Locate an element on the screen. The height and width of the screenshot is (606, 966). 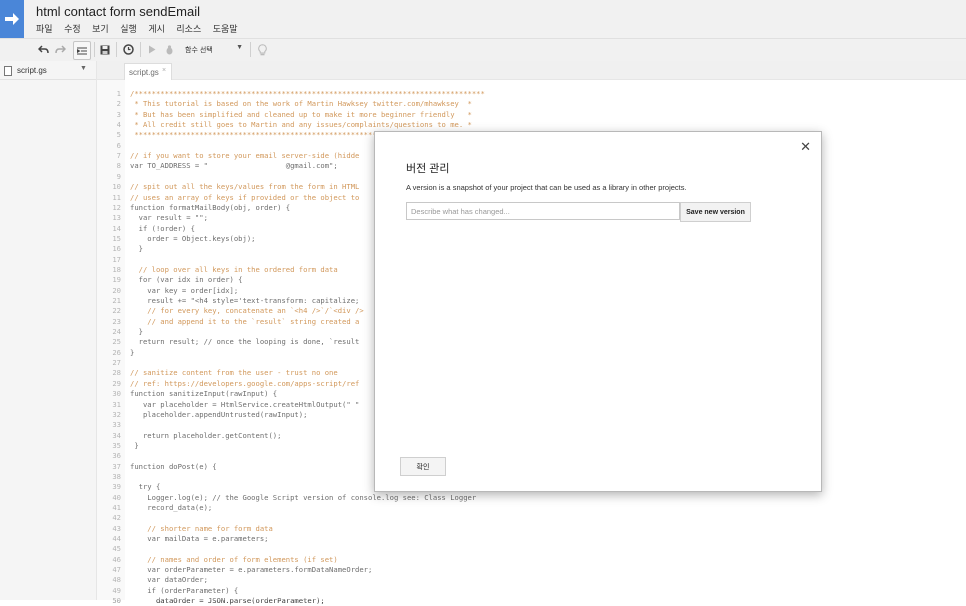
arrow-right-icon is located at coordinates (12, 19).